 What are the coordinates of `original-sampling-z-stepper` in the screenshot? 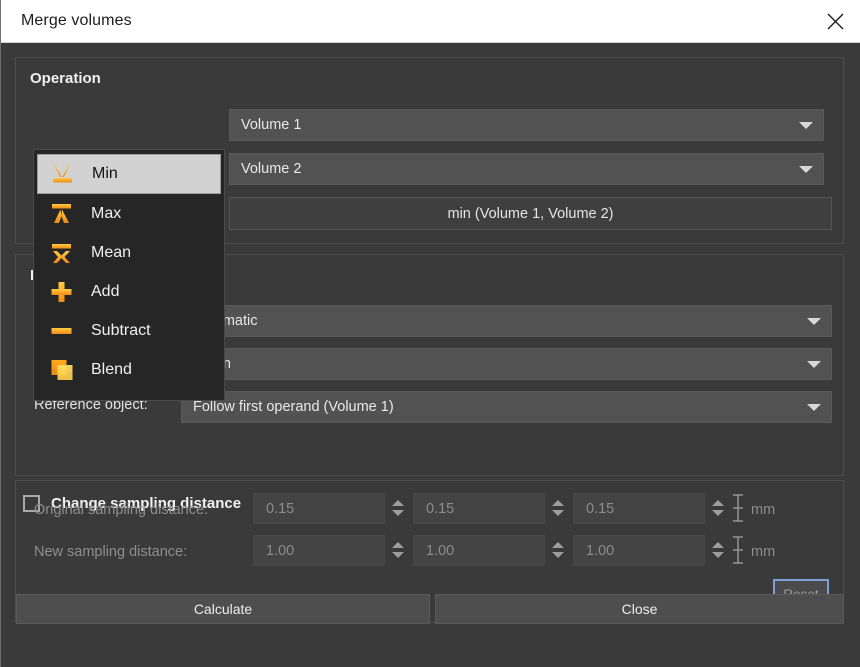 It's located at (717, 508).